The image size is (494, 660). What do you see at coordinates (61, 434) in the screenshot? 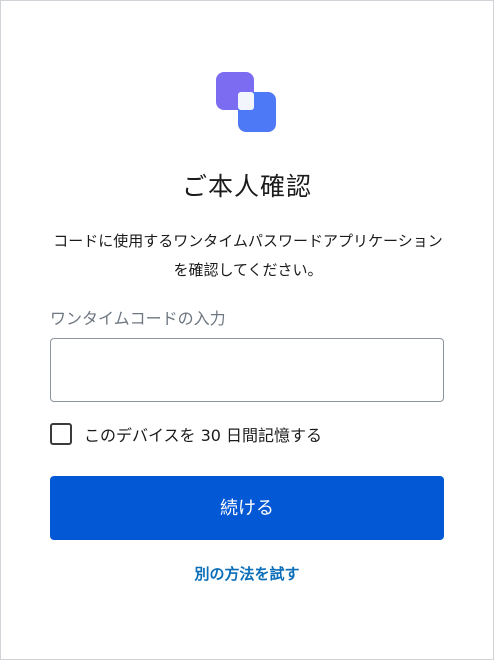
I see `remember-device-checkbox` at bounding box center [61, 434].